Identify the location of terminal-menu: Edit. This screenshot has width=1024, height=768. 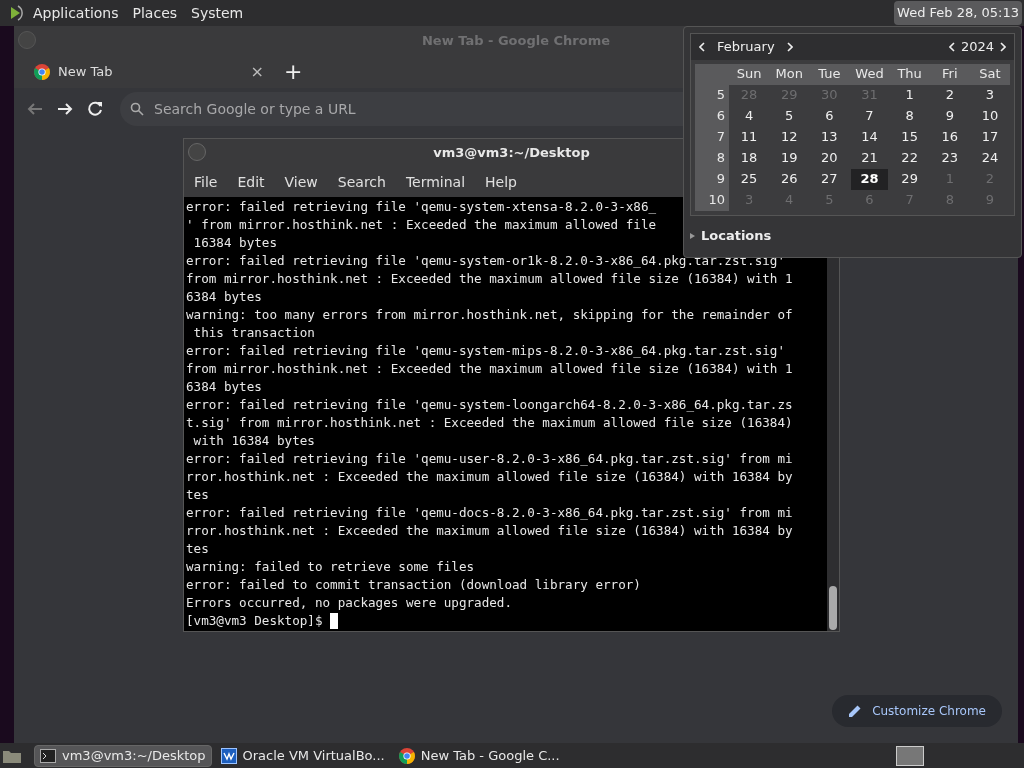
(251, 182).